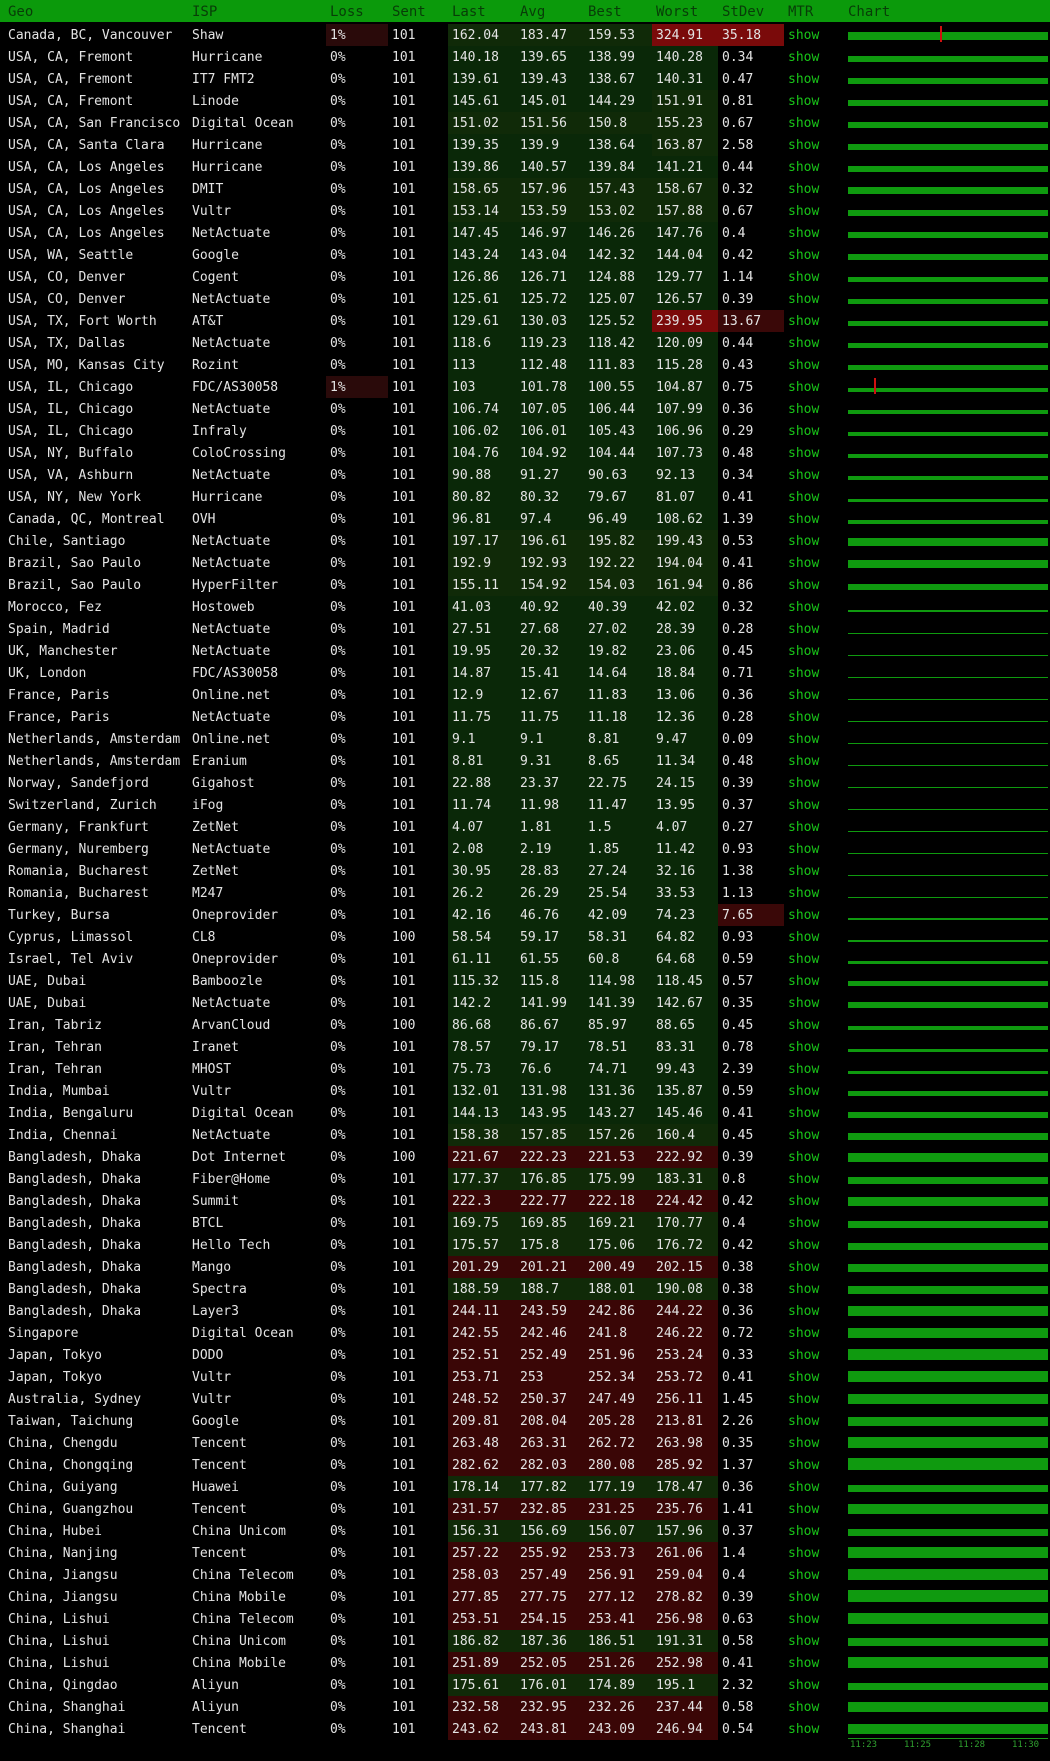 The image size is (1050, 1761). What do you see at coordinates (605, 12) in the screenshot?
I see `header-best: Best` at bounding box center [605, 12].